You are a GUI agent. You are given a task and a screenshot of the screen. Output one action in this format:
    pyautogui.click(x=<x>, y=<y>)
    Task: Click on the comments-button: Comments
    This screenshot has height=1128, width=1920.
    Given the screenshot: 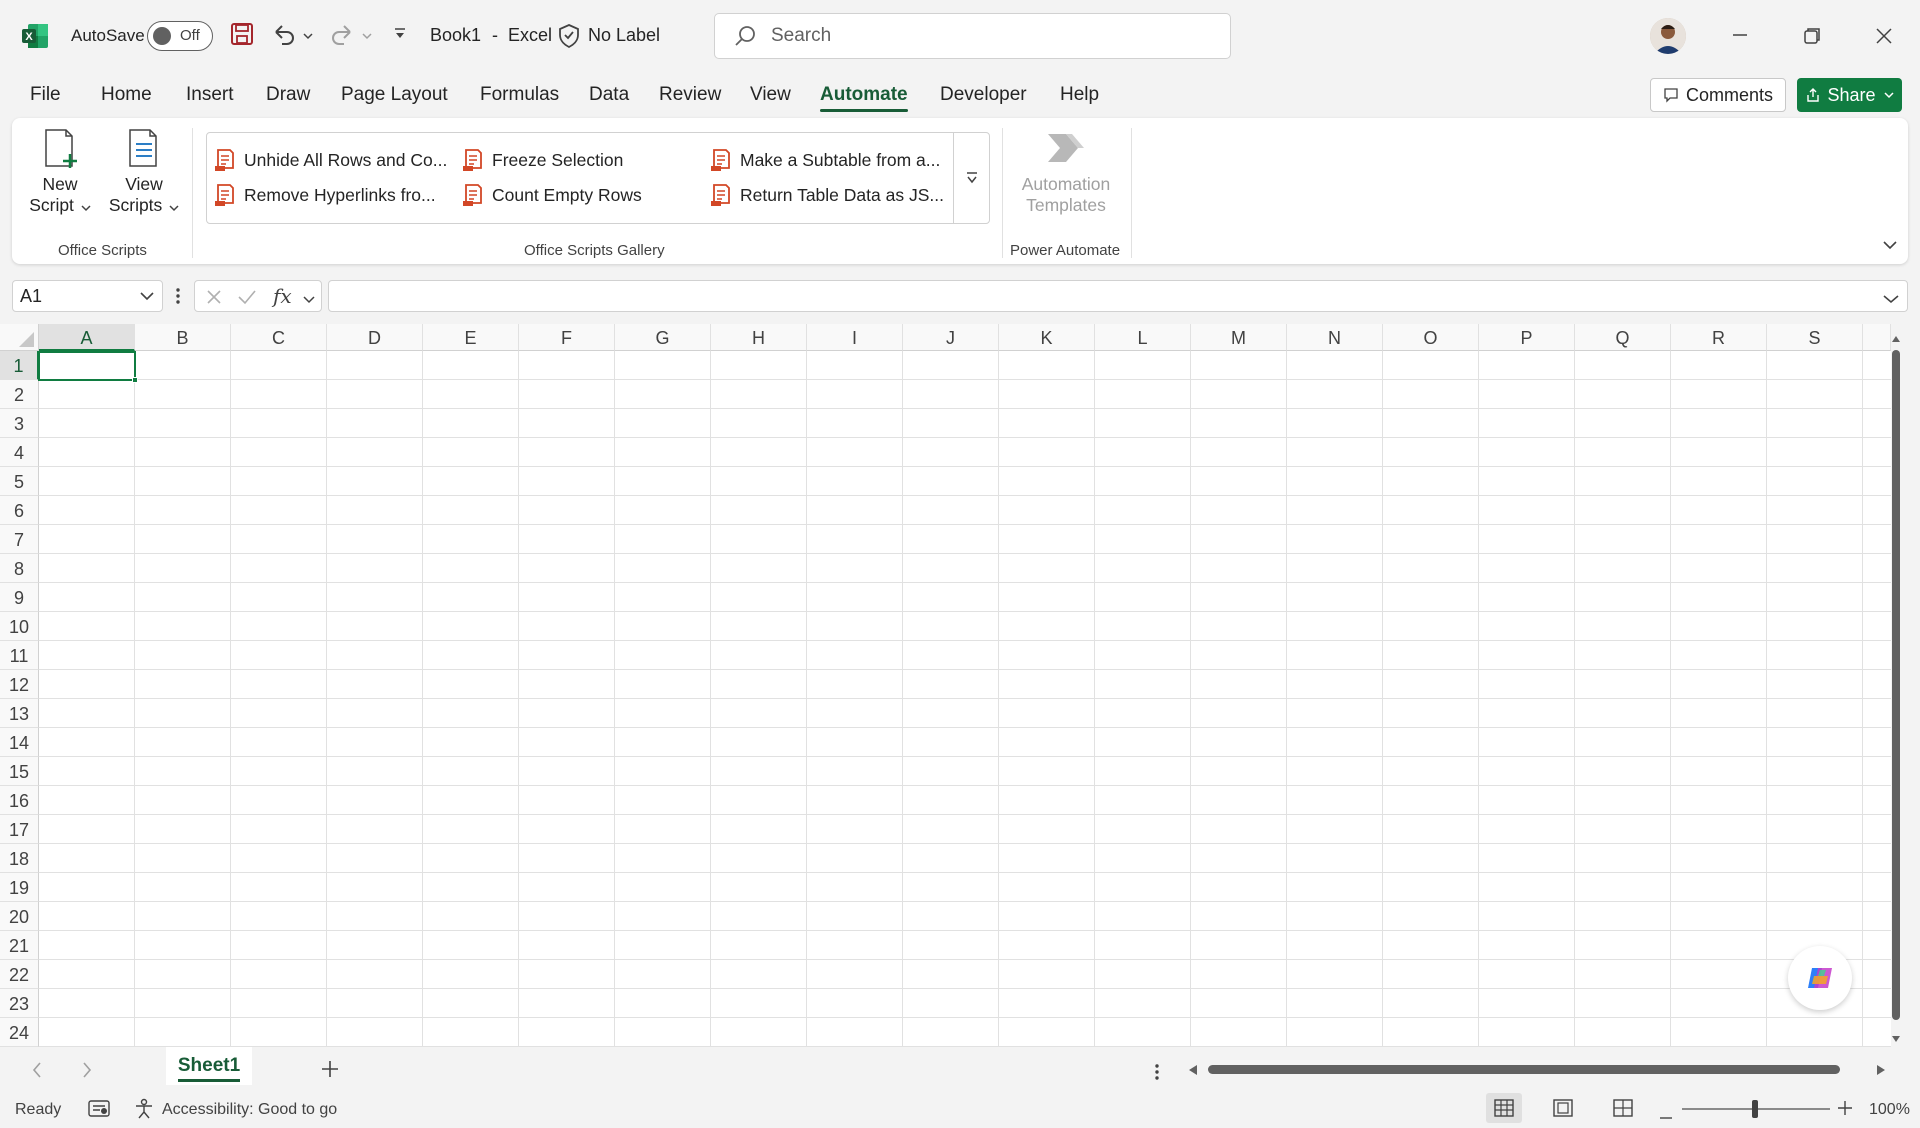 What is the action you would take?
    pyautogui.click(x=1718, y=95)
    